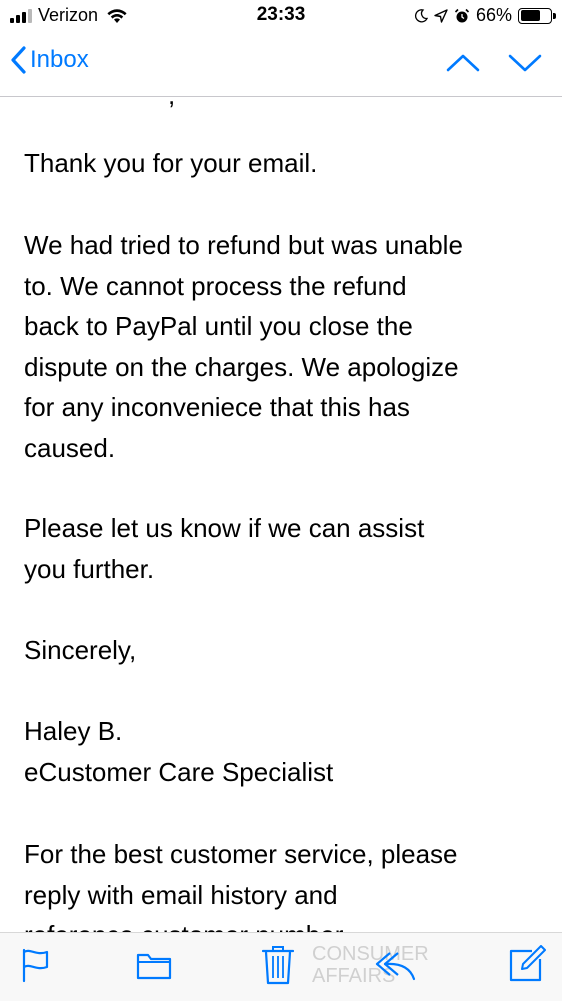 The height and width of the screenshot is (1001, 562). What do you see at coordinates (395, 966) in the screenshot?
I see `reply-icon` at bounding box center [395, 966].